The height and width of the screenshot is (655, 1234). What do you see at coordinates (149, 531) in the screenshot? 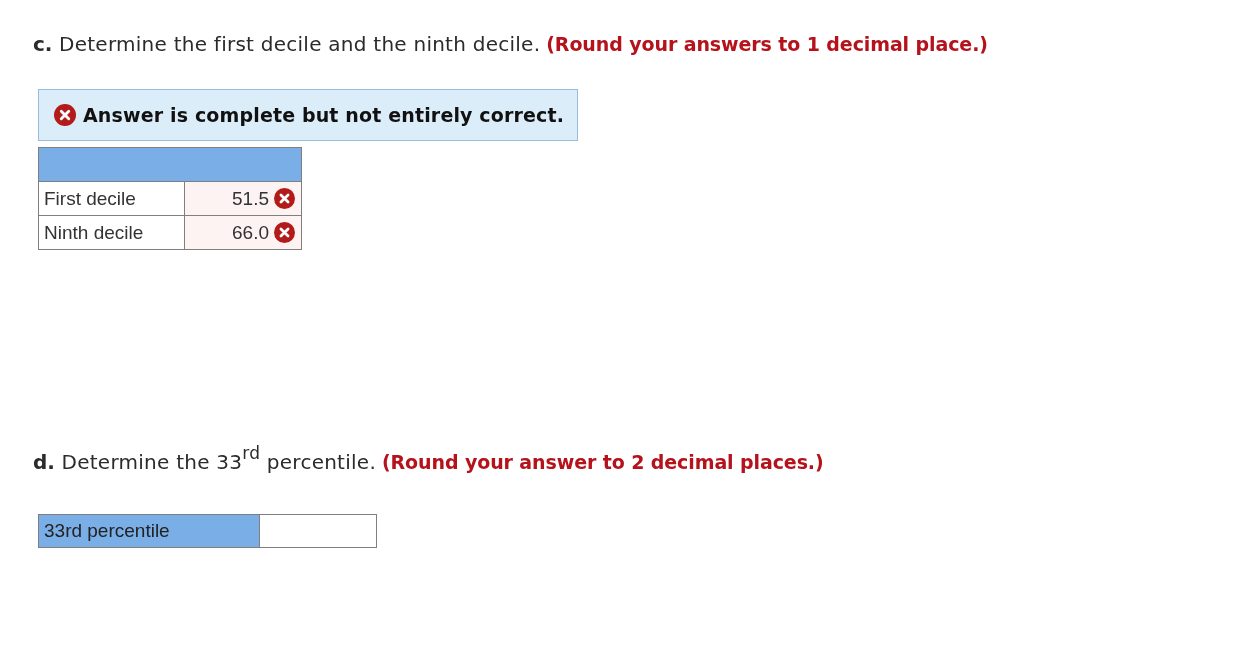
I see `table-cell: 33rd percentile` at bounding box center [149, 531].